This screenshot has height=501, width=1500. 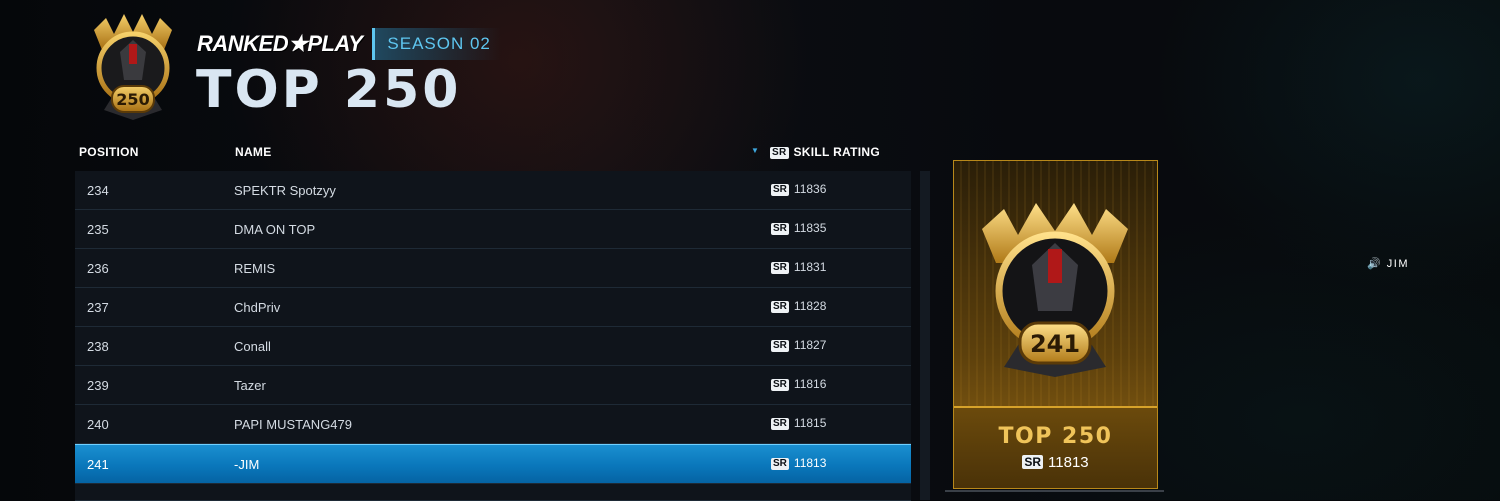 I want to click on row-rating-value: 11836, so click(x=810, y=189).